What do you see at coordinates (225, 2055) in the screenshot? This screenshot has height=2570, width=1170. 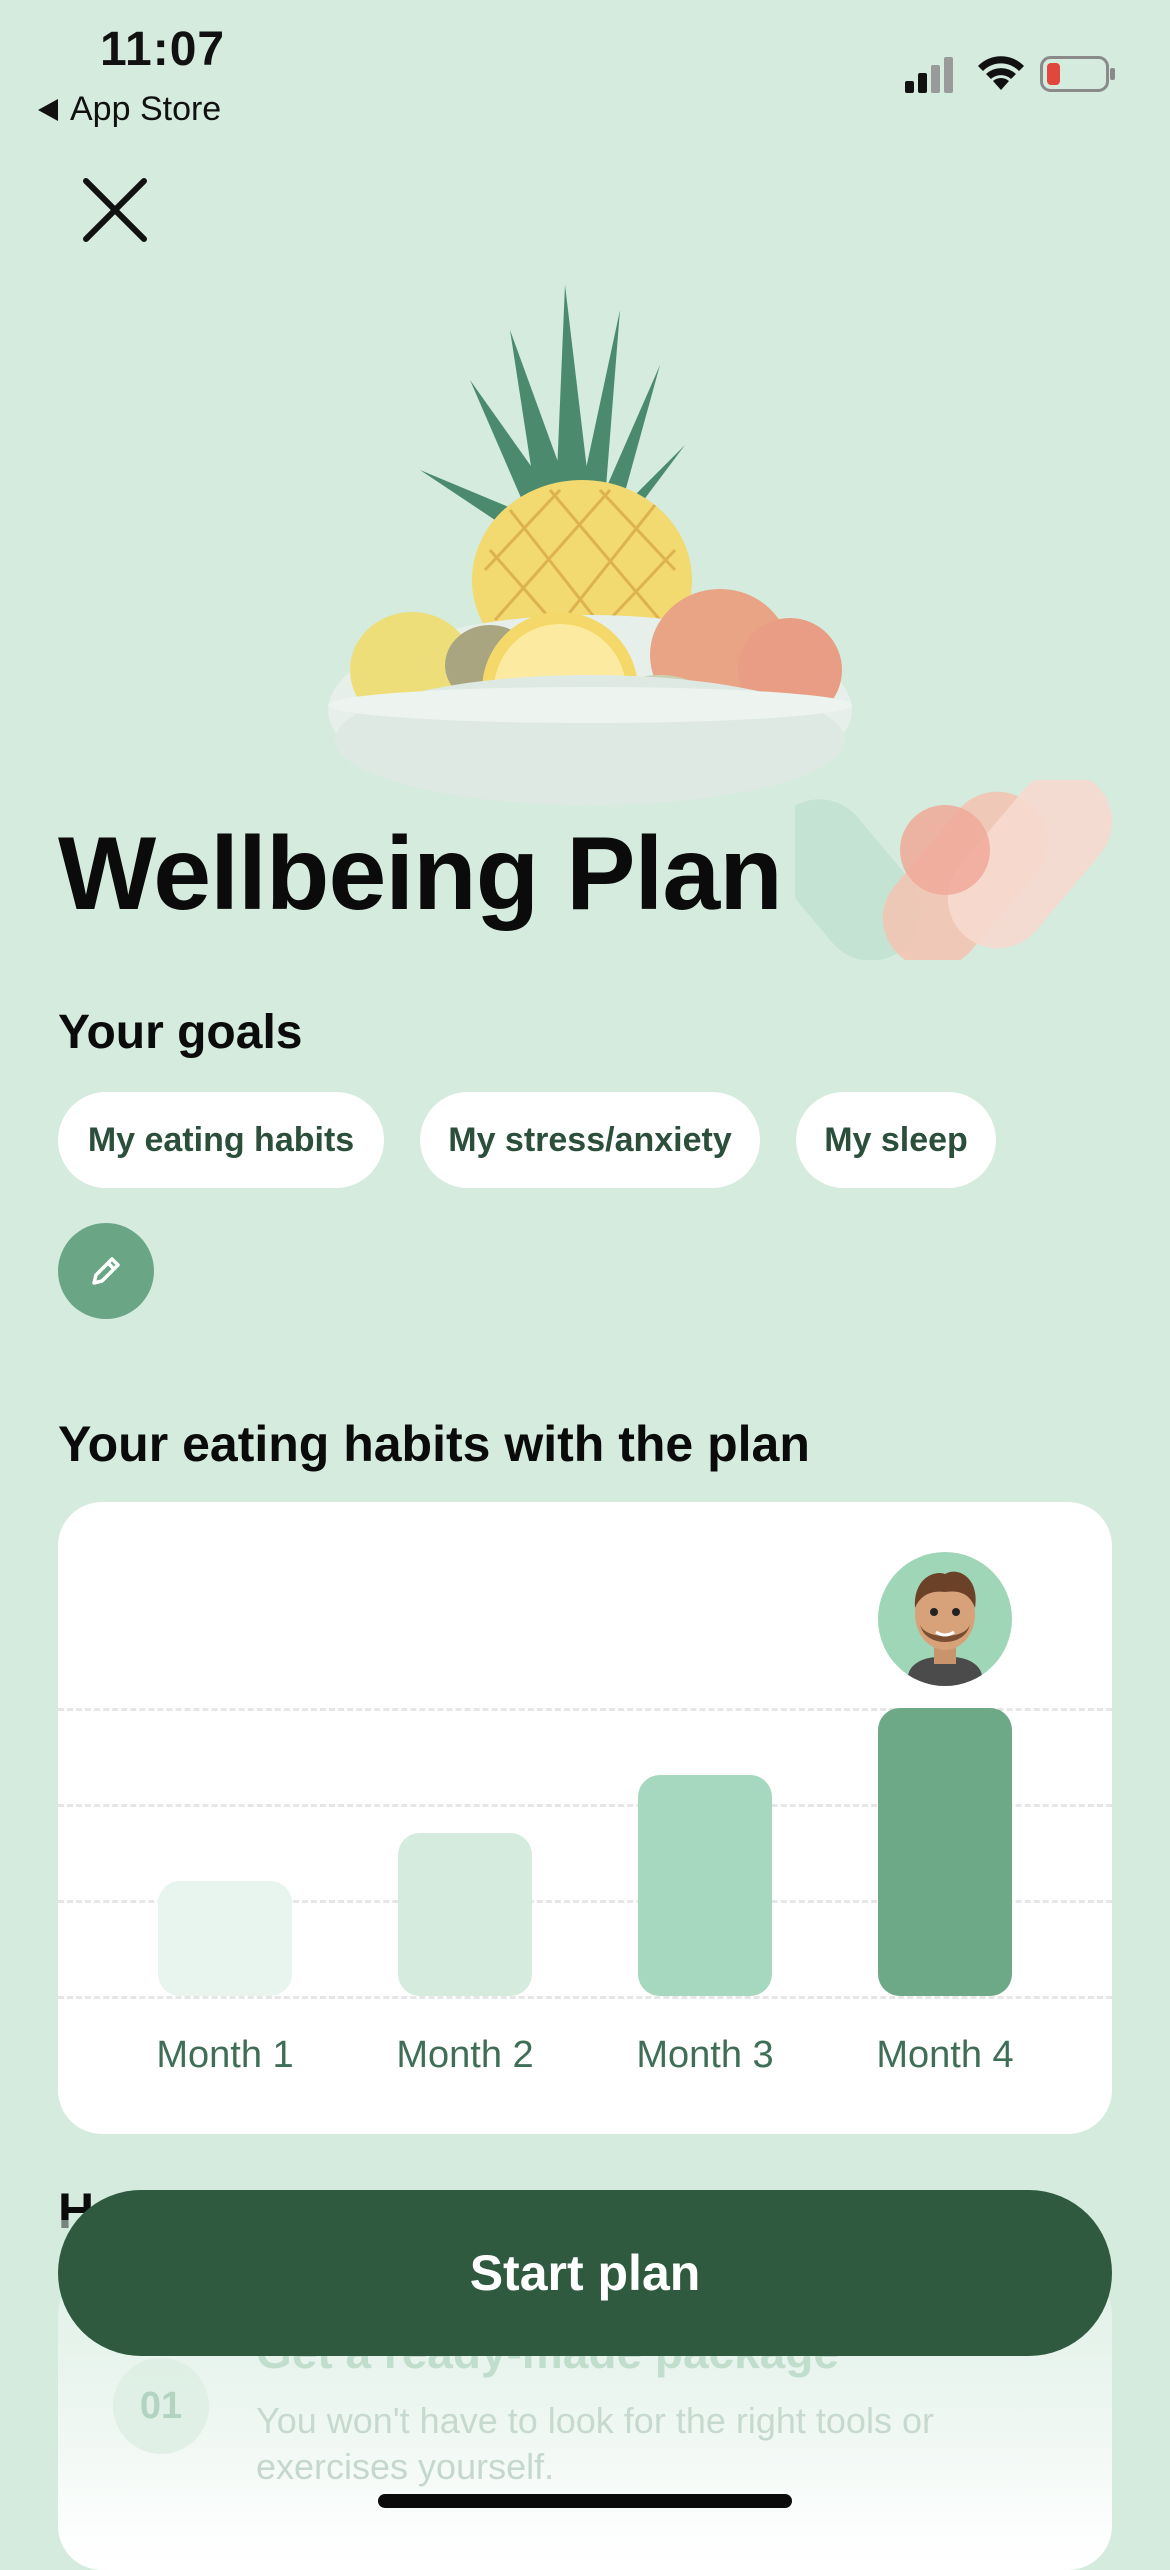 I see `chart-x-label: Month 1` at bounding box center [225, 2055].